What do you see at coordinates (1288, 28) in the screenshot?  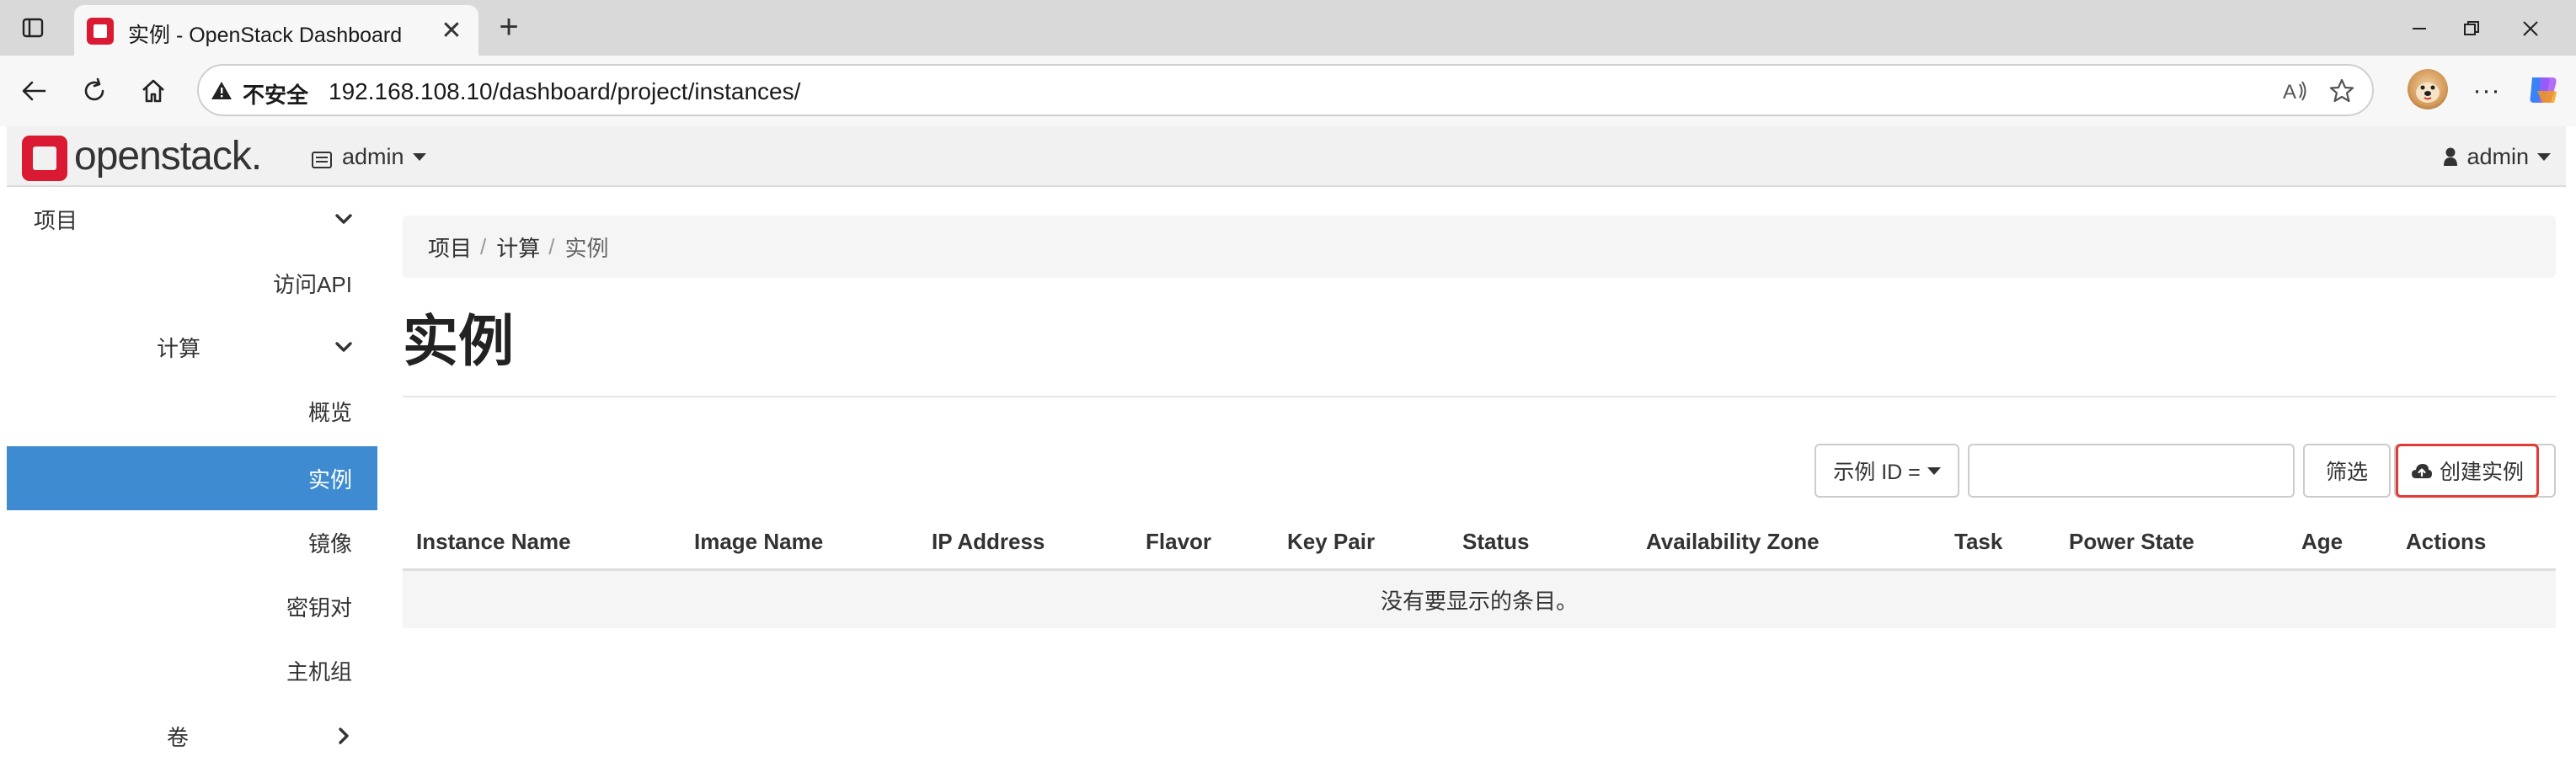 I see `browser-tab-bar: 实例 - OpenStack Dashboard ✕ +` at bounding box center [1288, 28].